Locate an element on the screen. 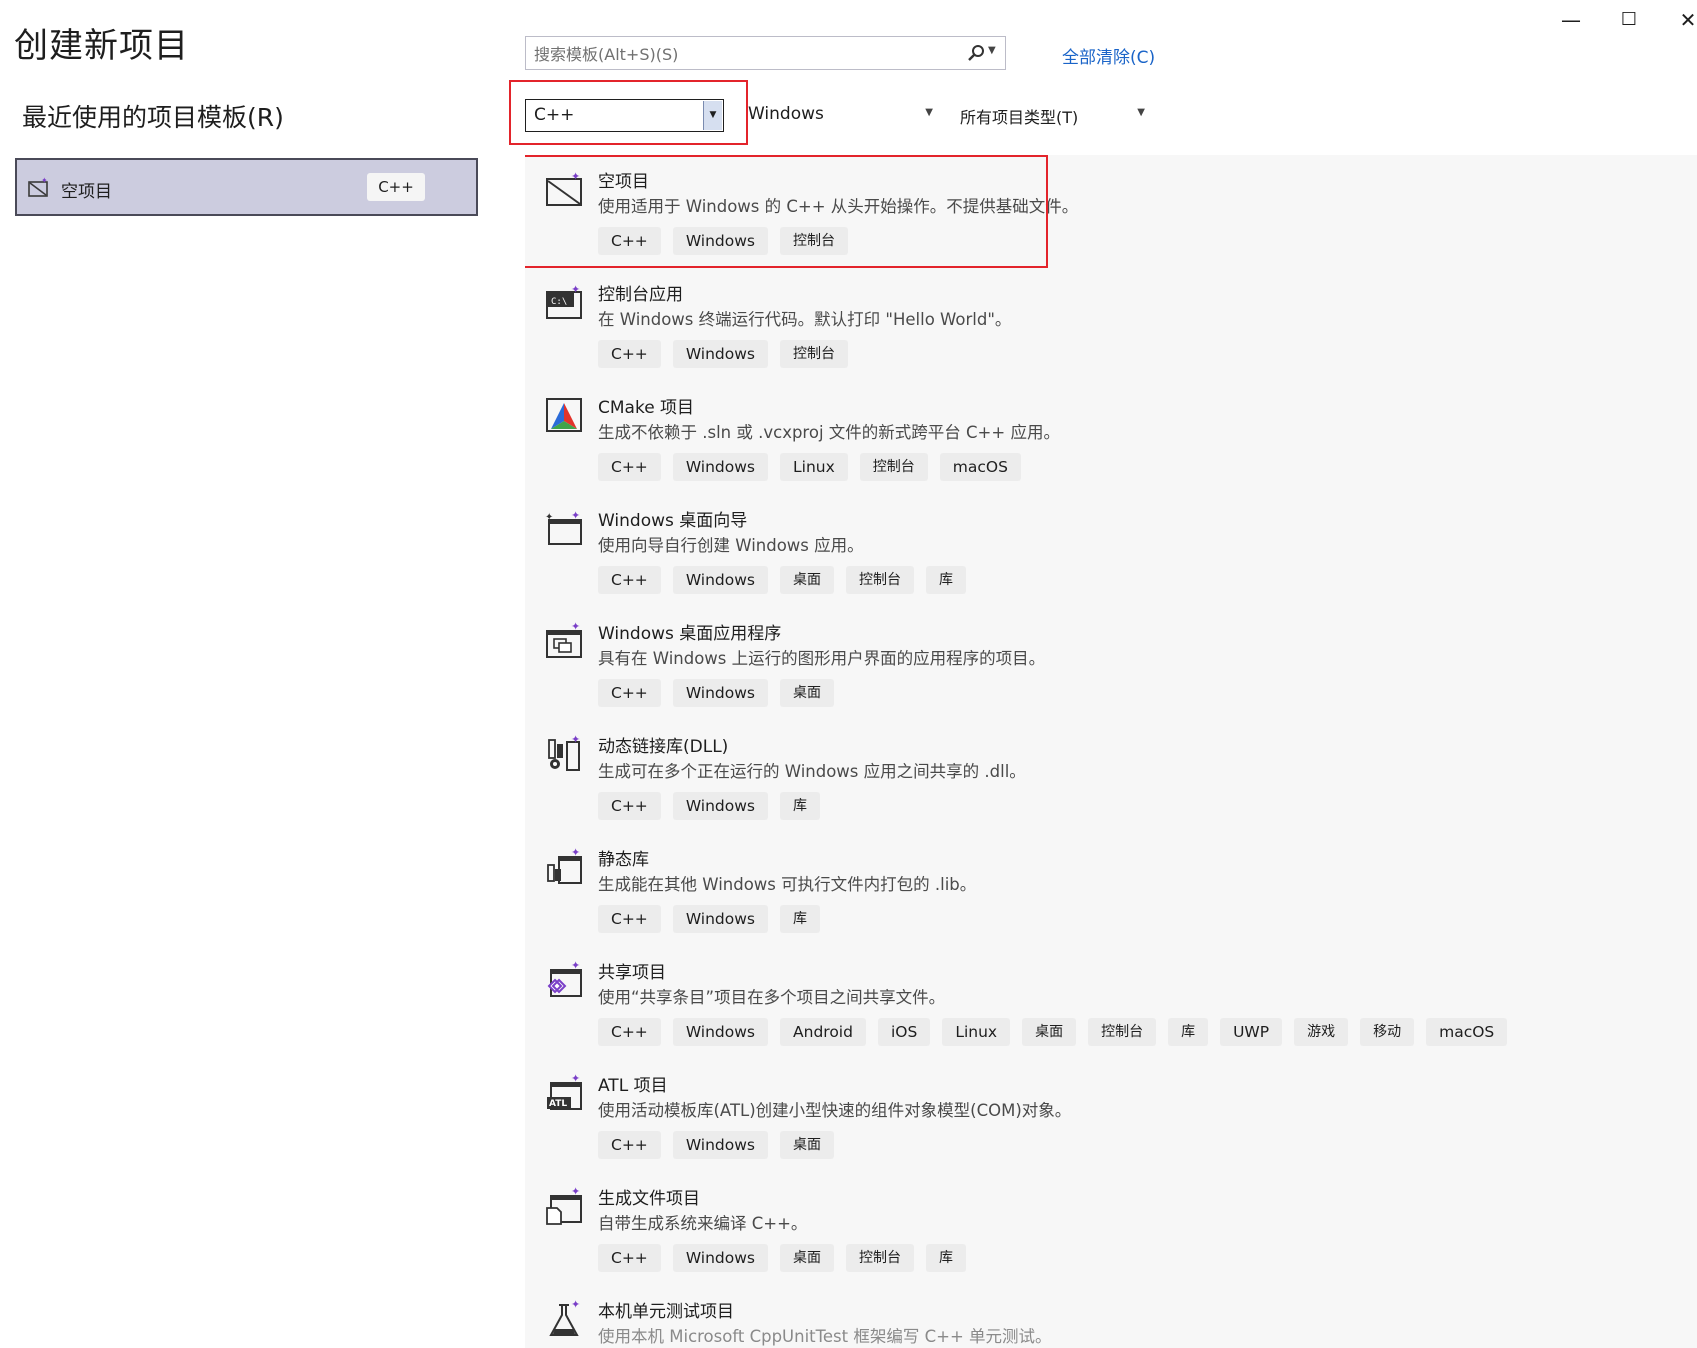  clear-all-link: 全部清除(C) is located at coordinates (1108, 55).